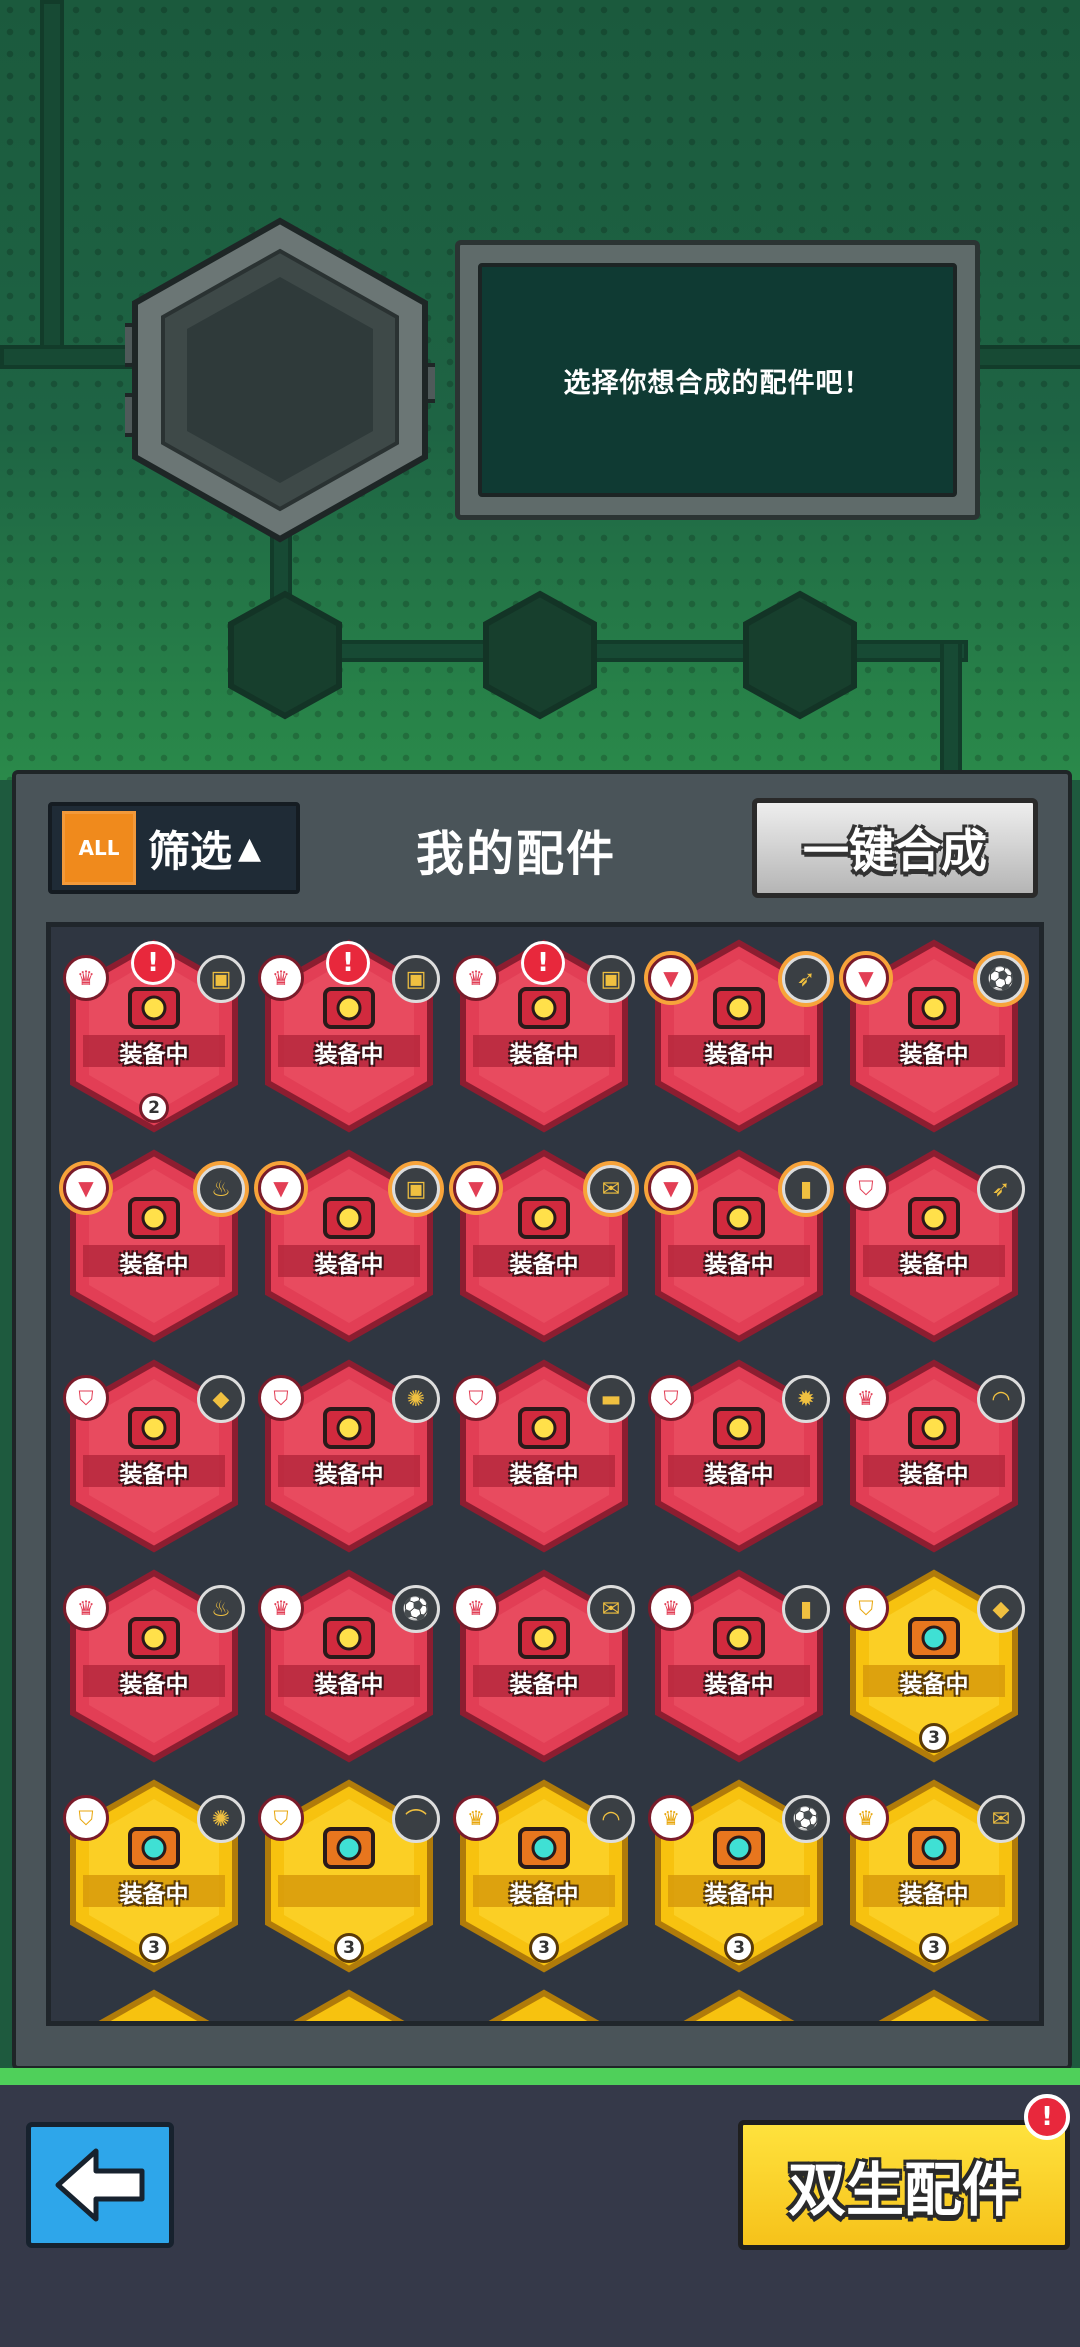 This screenshot has height=2347, width=1080. Describe the element at coordinates (934, 1245) in the screenshot. I see `part-card: ⛉ ➶ 装备中` at that location.